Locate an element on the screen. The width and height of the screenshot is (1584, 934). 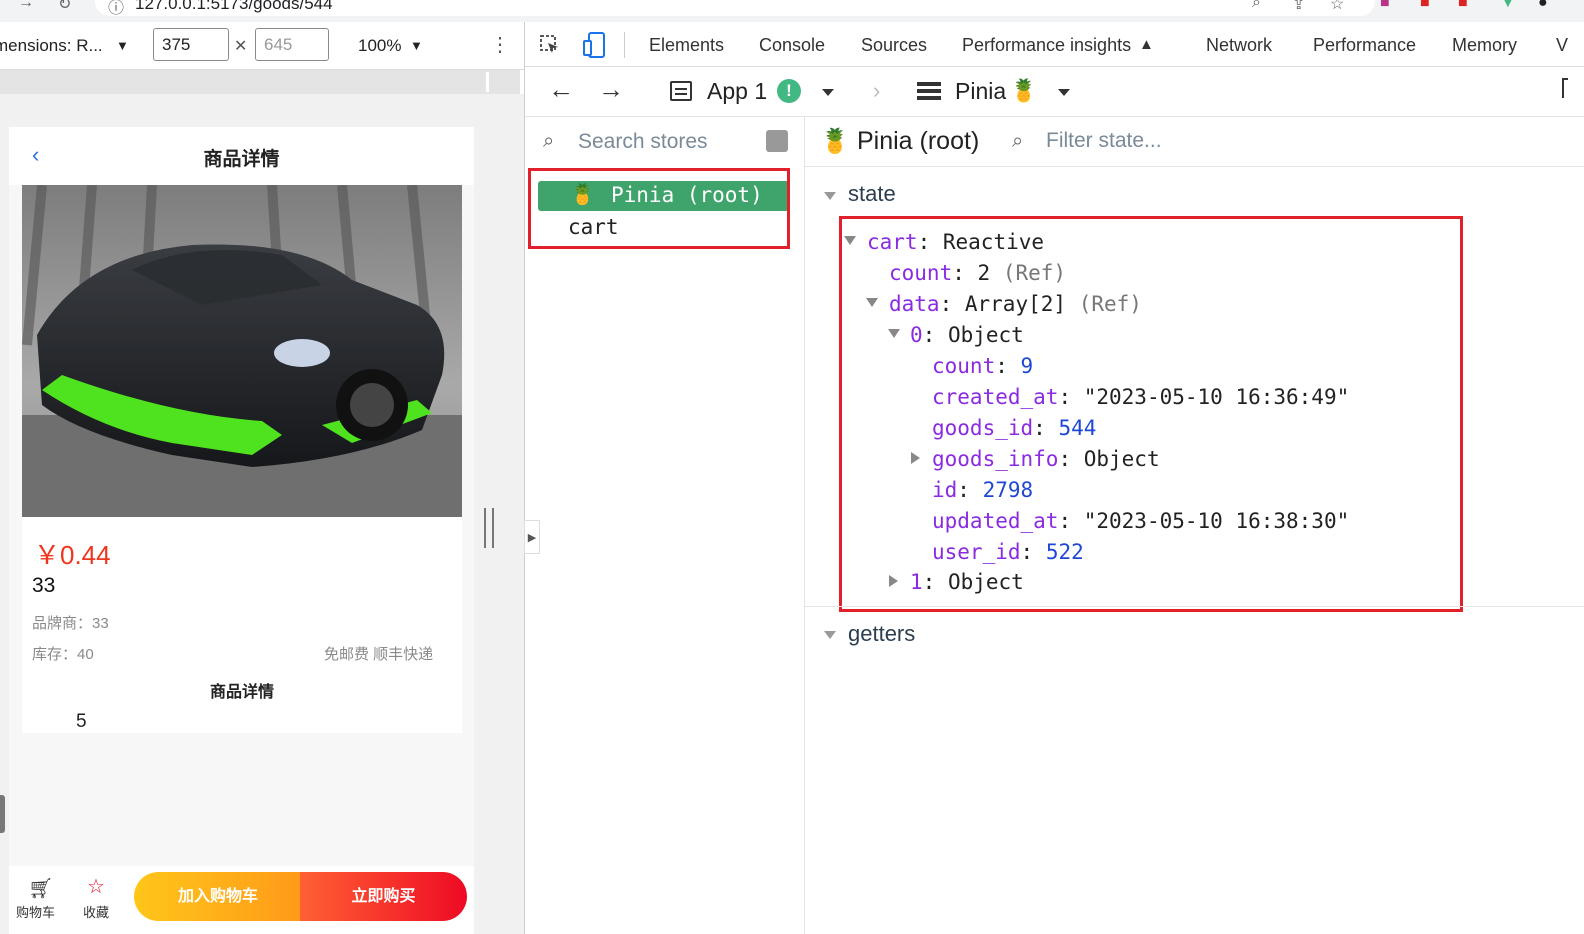
app-selector: App 1 is located at coordinates (737, 91).